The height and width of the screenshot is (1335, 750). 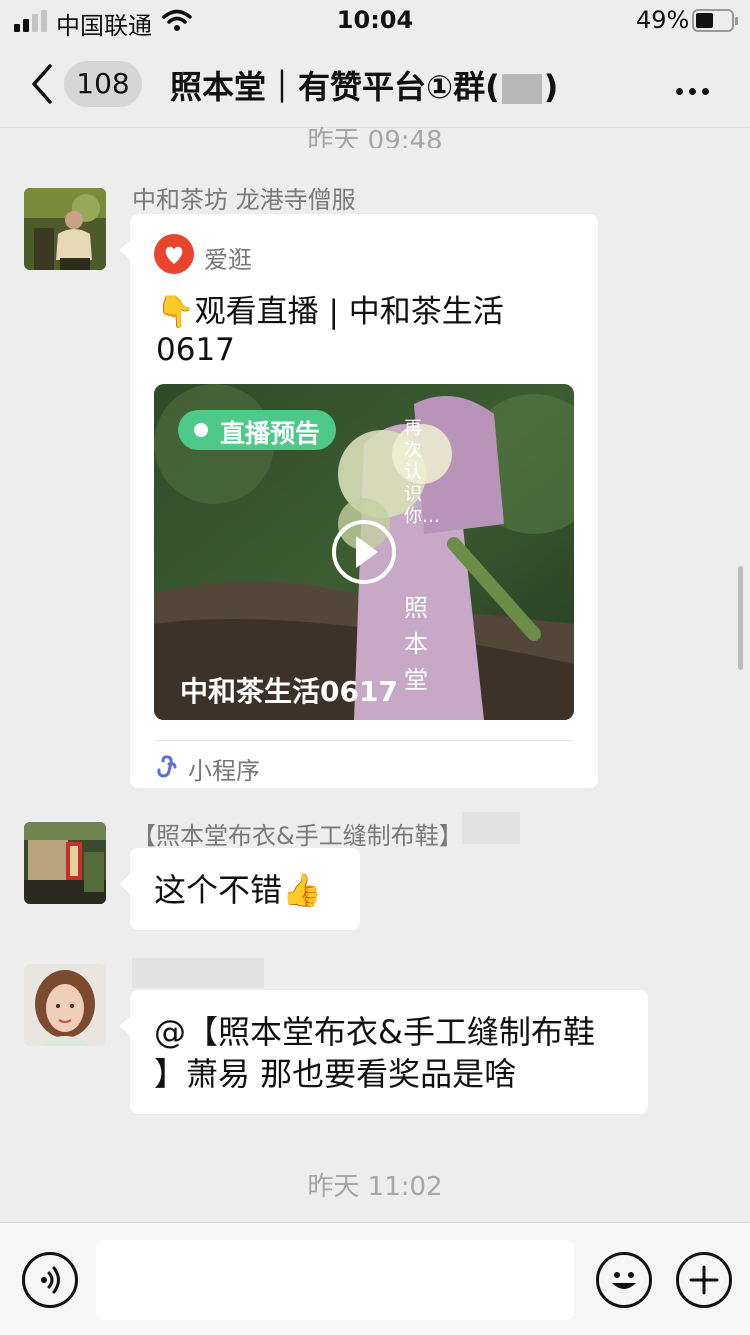 I want to click on timestamp-text: 昨天 09:48, so click(x=375, y=137).